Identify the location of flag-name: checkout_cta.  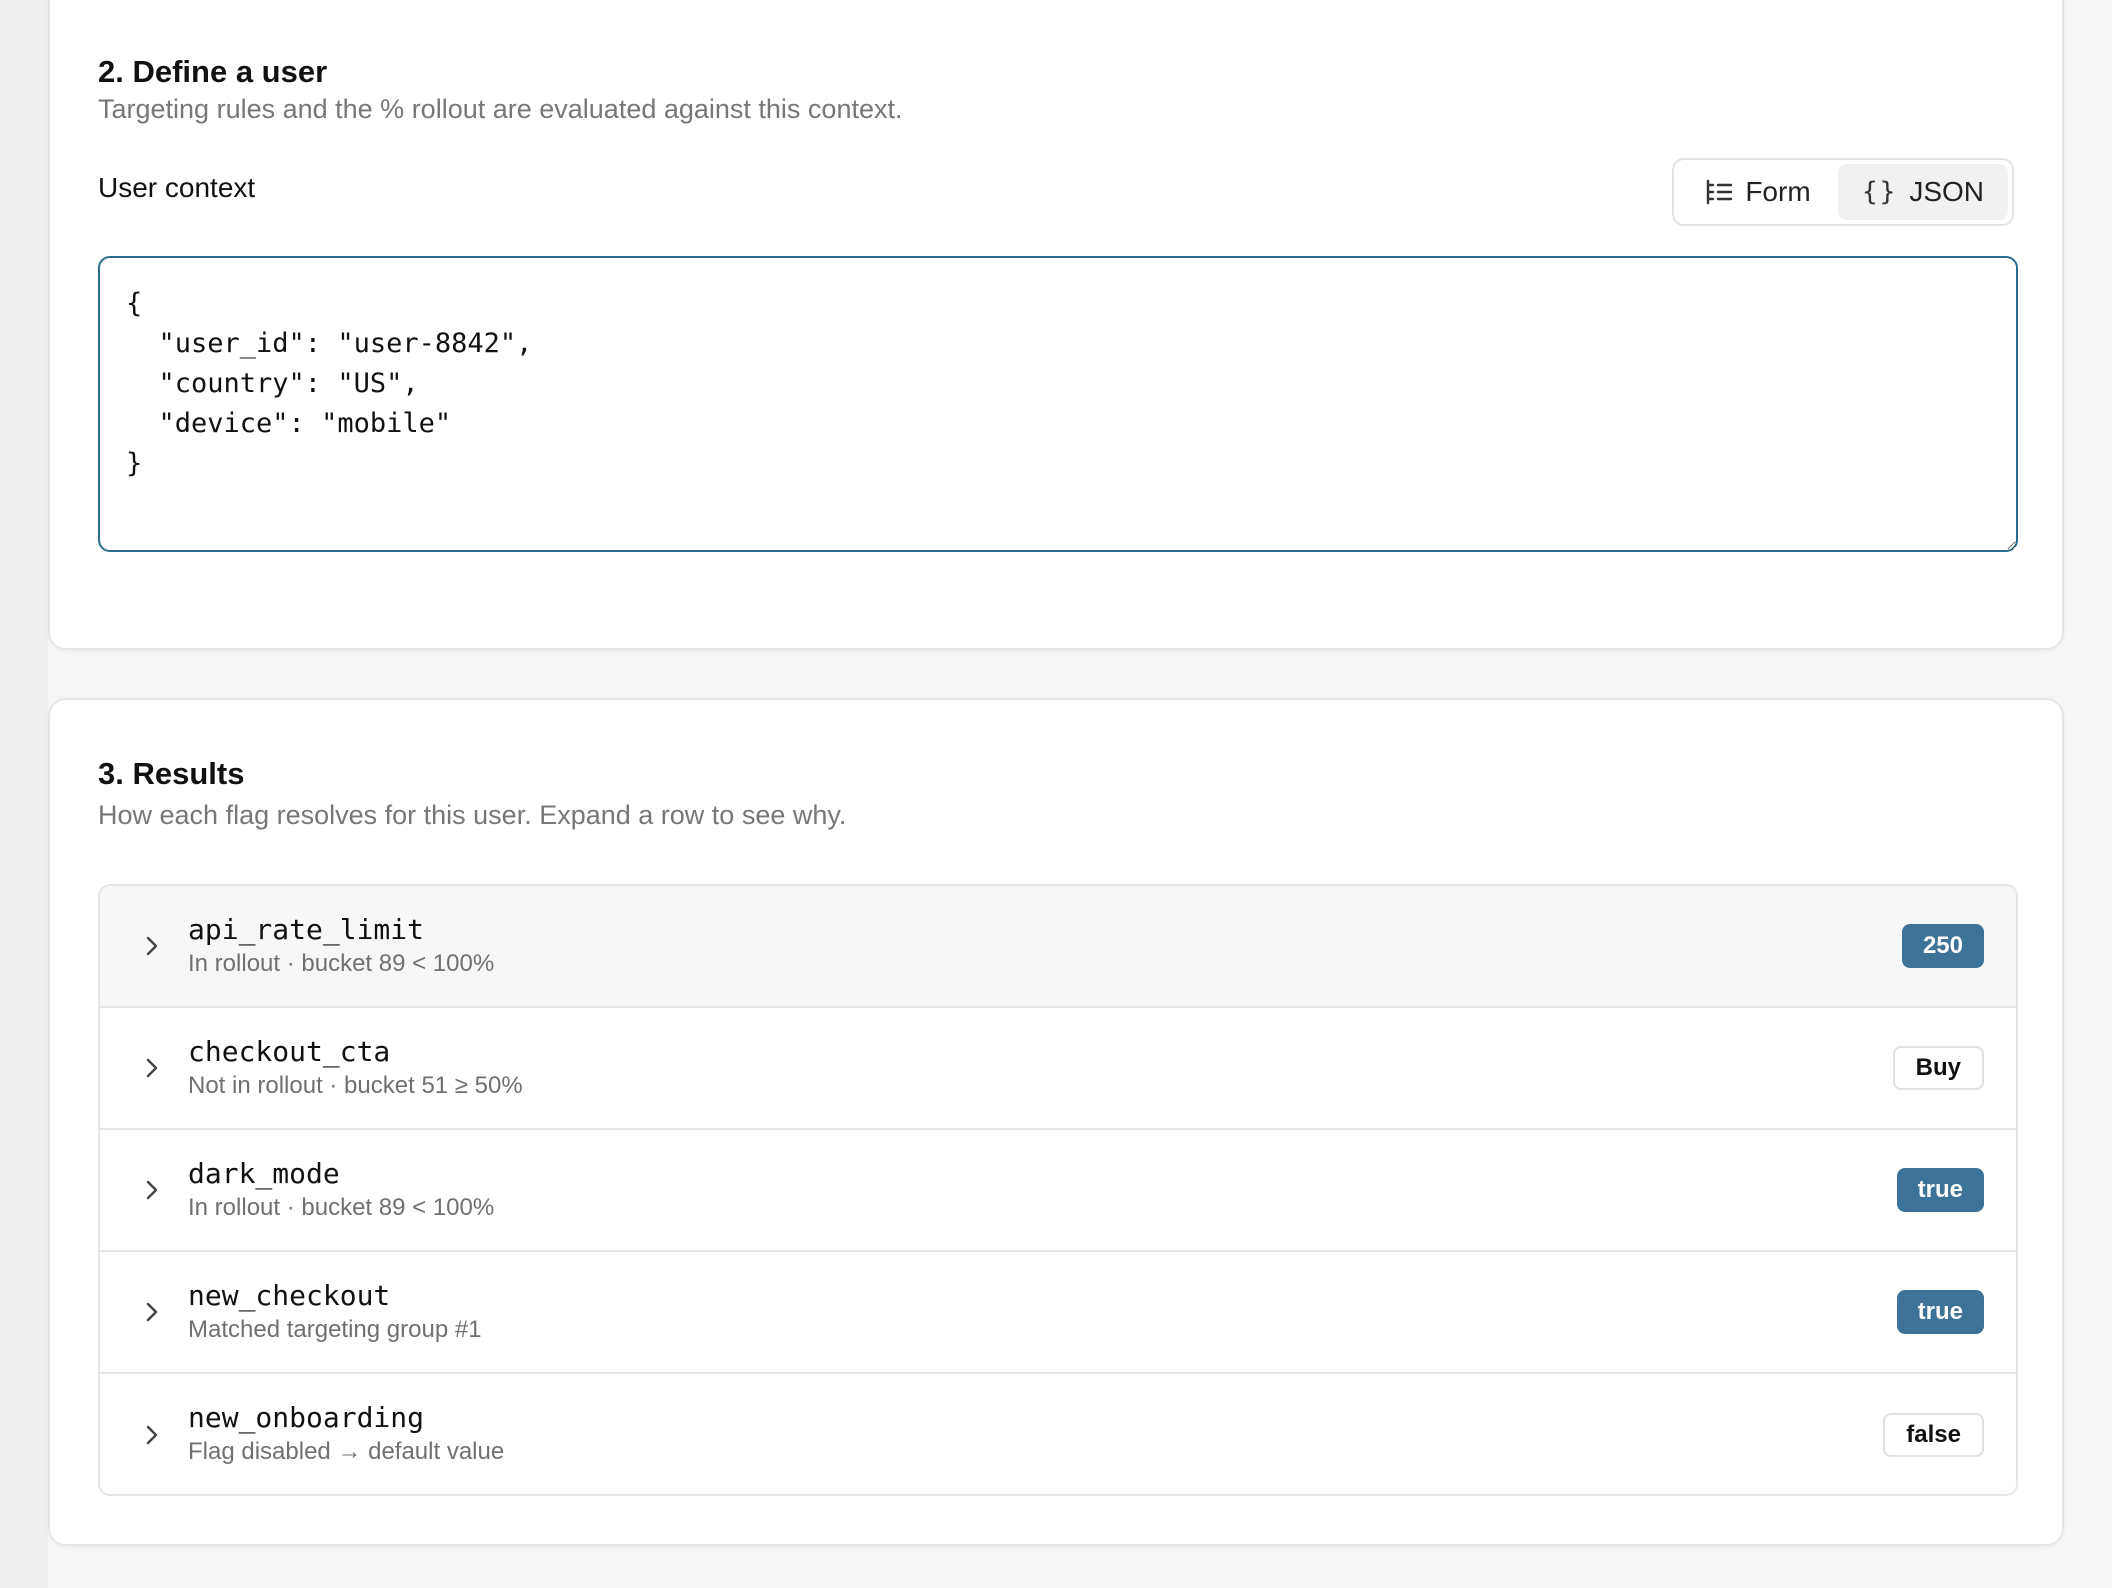
(289, 1051).